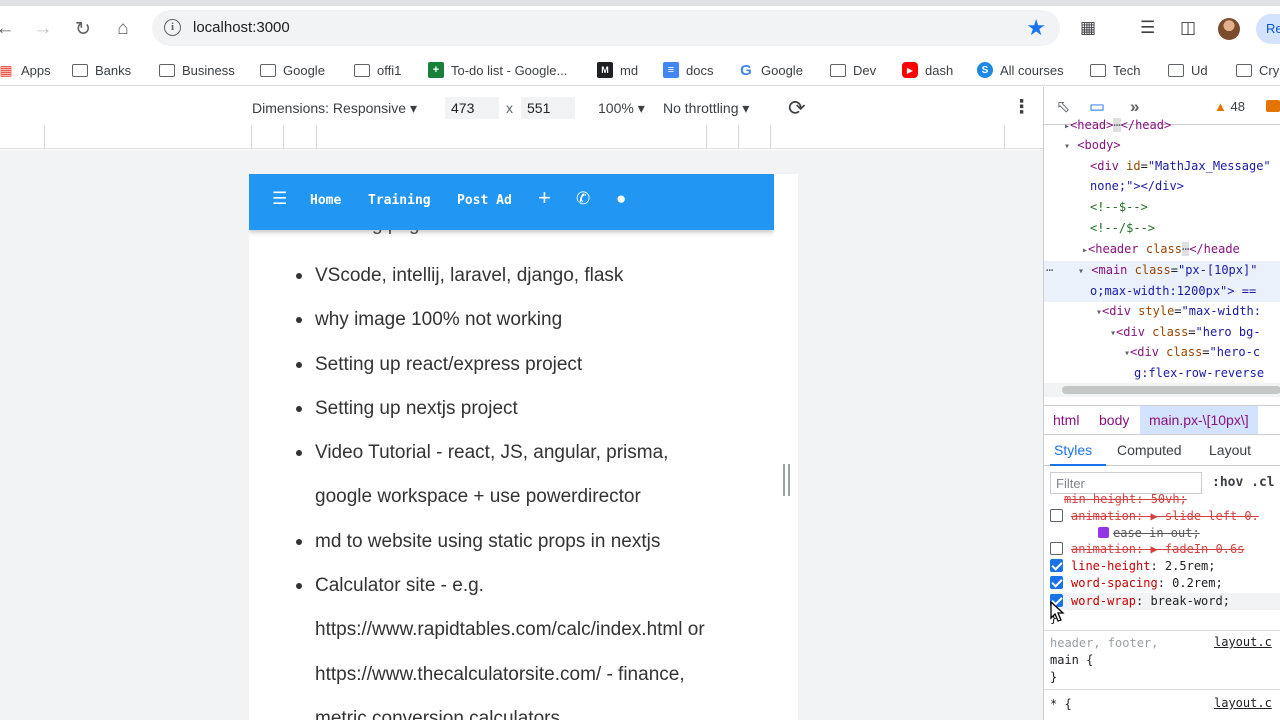 The width and height of the screenshot is (1280, 720). I want to click on breadcrumb-html: html, so click(1066, 420).